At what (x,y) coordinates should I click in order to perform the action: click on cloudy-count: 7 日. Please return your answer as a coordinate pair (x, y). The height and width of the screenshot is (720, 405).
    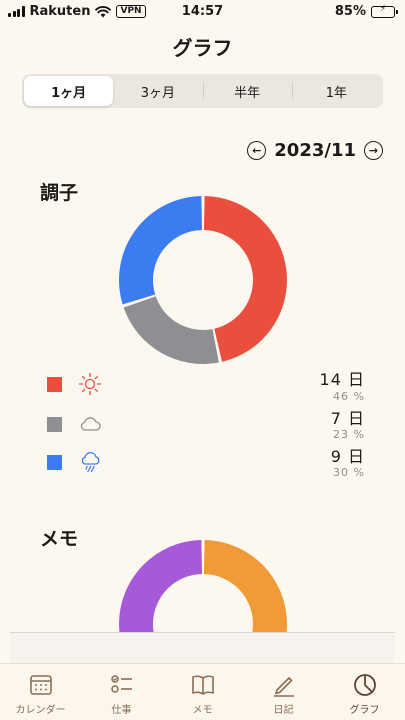
    Looking at the image, I should click on (347, 418).